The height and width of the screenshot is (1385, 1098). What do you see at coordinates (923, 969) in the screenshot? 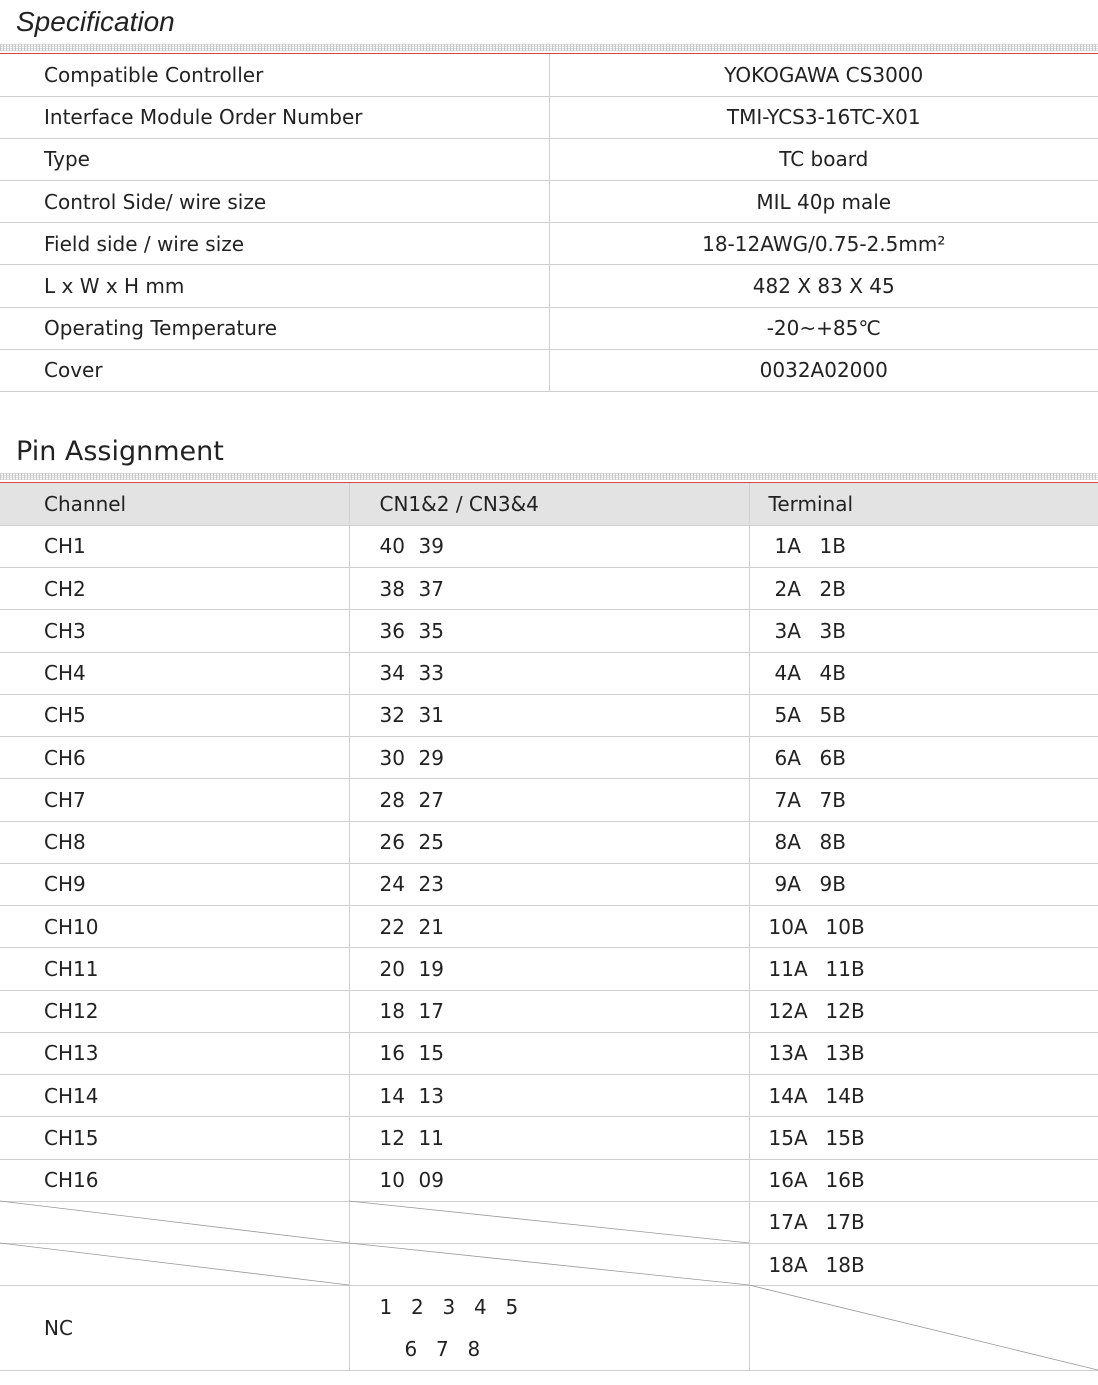
I see `terminal-cell: 11A 11B` at bounding box center [923, 969].